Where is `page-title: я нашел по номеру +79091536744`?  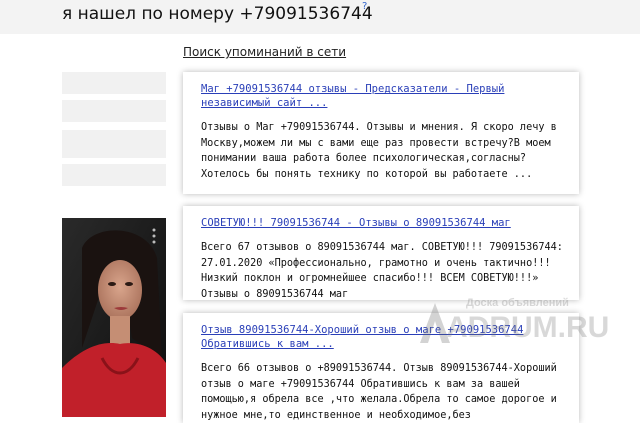 page-title: я нашел по номеру +79091536744 is located at coordinates (217, 14).